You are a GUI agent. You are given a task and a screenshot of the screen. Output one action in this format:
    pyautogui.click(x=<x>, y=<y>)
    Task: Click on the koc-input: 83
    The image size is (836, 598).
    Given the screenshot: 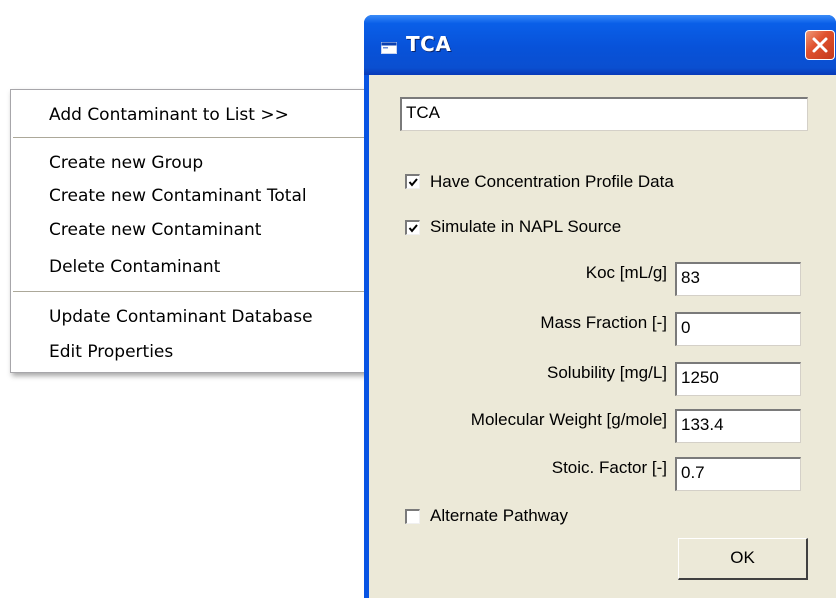 What is the action you would take?
    pyautogui.click(x=738, y=279)
    